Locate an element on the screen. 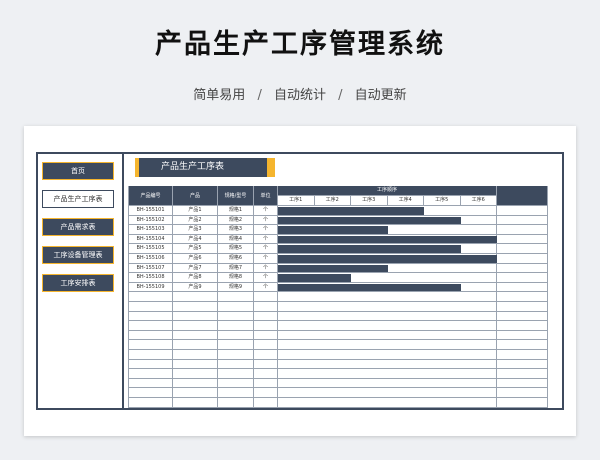 The height and width of the screenshot is (460, 600). table-cell-spec: 规格6 is located at coordinates (236, 259).